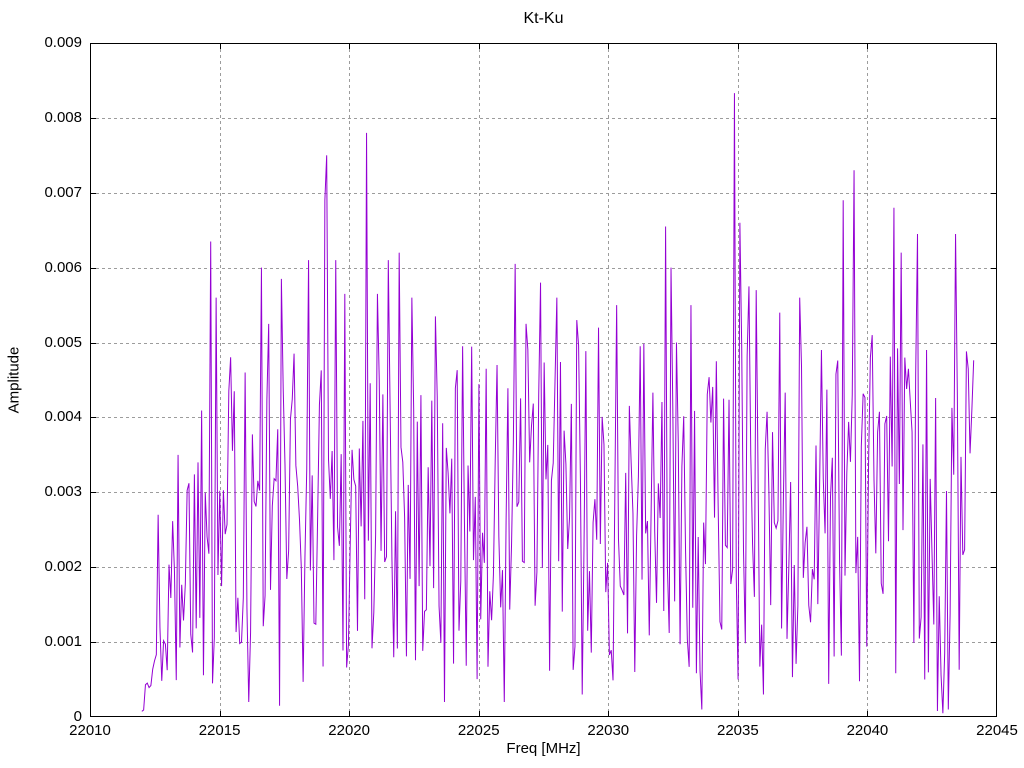 This screenshot has width=1024, height=768. What do you see at coordinates (737, 730) in the screenshot?
I see `x-tick-label: 22035` at bounding box center [737, 730].